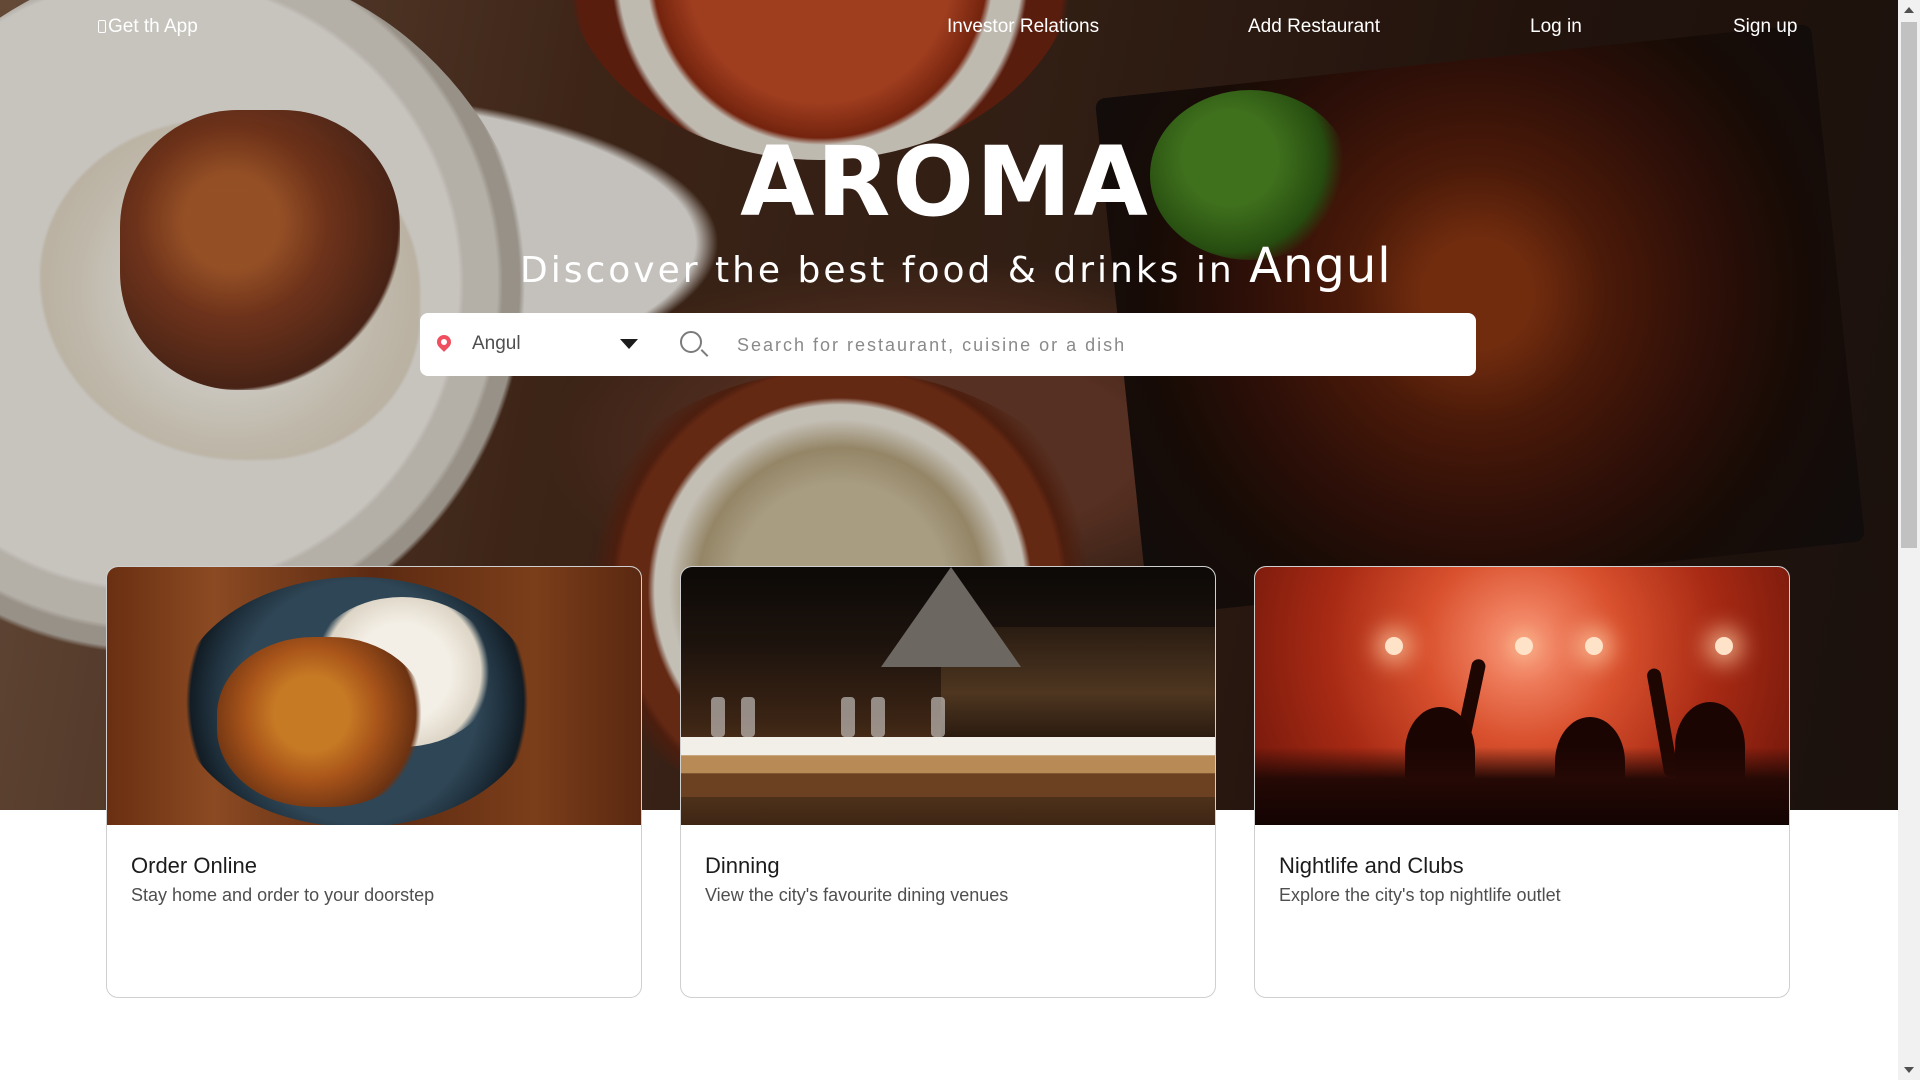 The width and height of the screenshot is (1920, 1080). Describe the element at coordinates (1556, 27) in the screenshot. I see `login-link: Log in` at that location.